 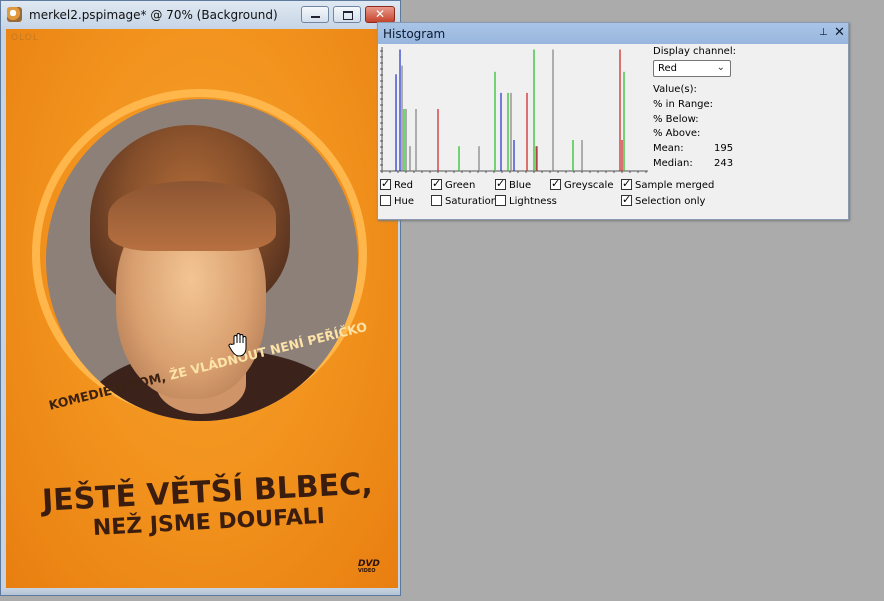 What do you see at coordinates (25, 38) in the screenshot?
I see `poster-corner-logo: OLOL` at bounding box center [25, 38].